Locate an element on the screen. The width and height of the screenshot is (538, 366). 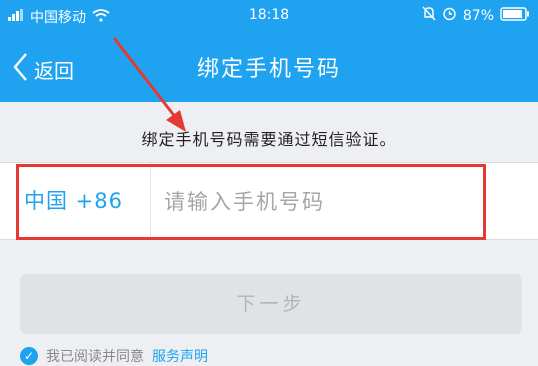
alarm-icon is located at coordinates (449, 15).